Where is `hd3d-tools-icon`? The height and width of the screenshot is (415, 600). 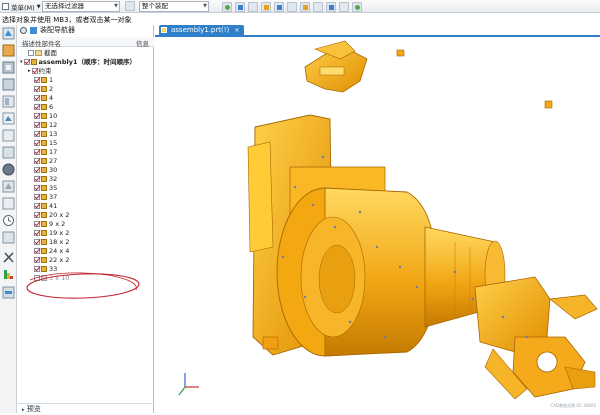 hd3d-tools-icon is located at coordinates (8, 101).